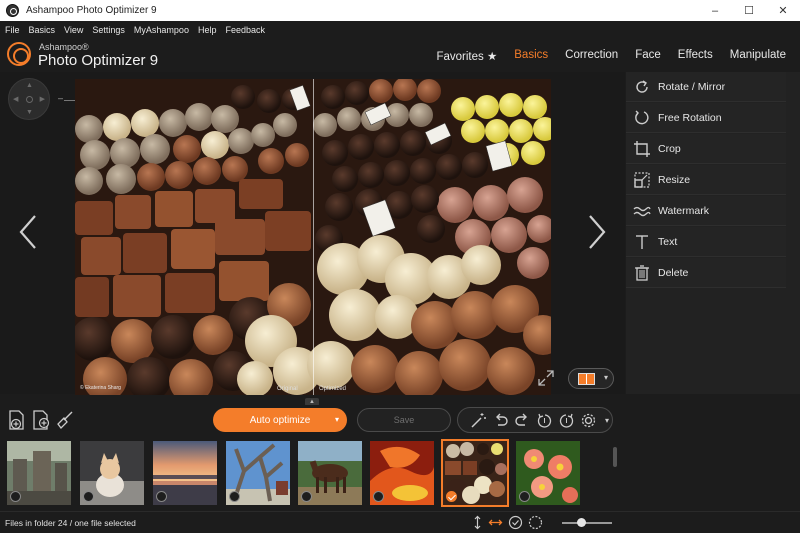  I want to click on menu-help: Help, so click(207, 30).